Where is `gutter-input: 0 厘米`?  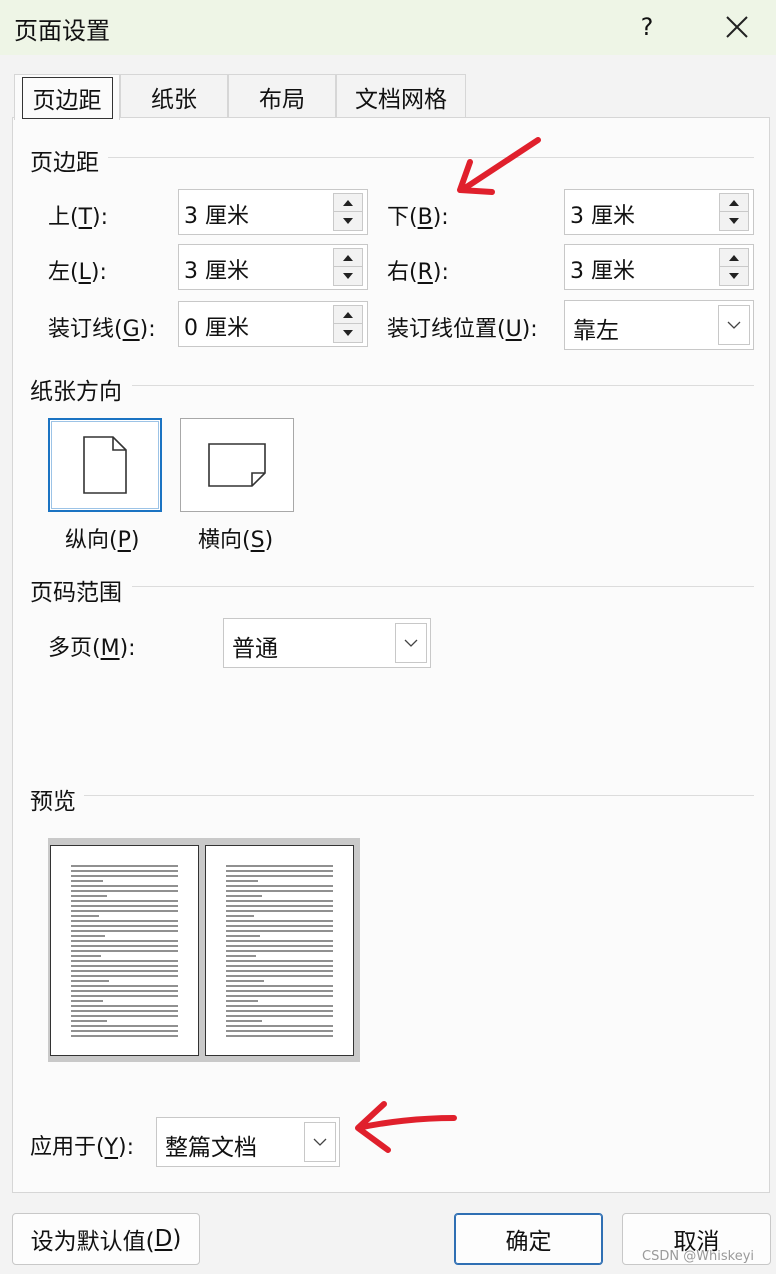
gutter-input: 0 厘米 is located at coordinates (273, 324).